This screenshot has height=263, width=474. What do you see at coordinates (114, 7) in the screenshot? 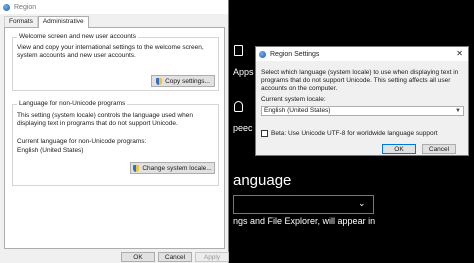
I see `region-titlebar: Region` at bounding box center [114, 7].